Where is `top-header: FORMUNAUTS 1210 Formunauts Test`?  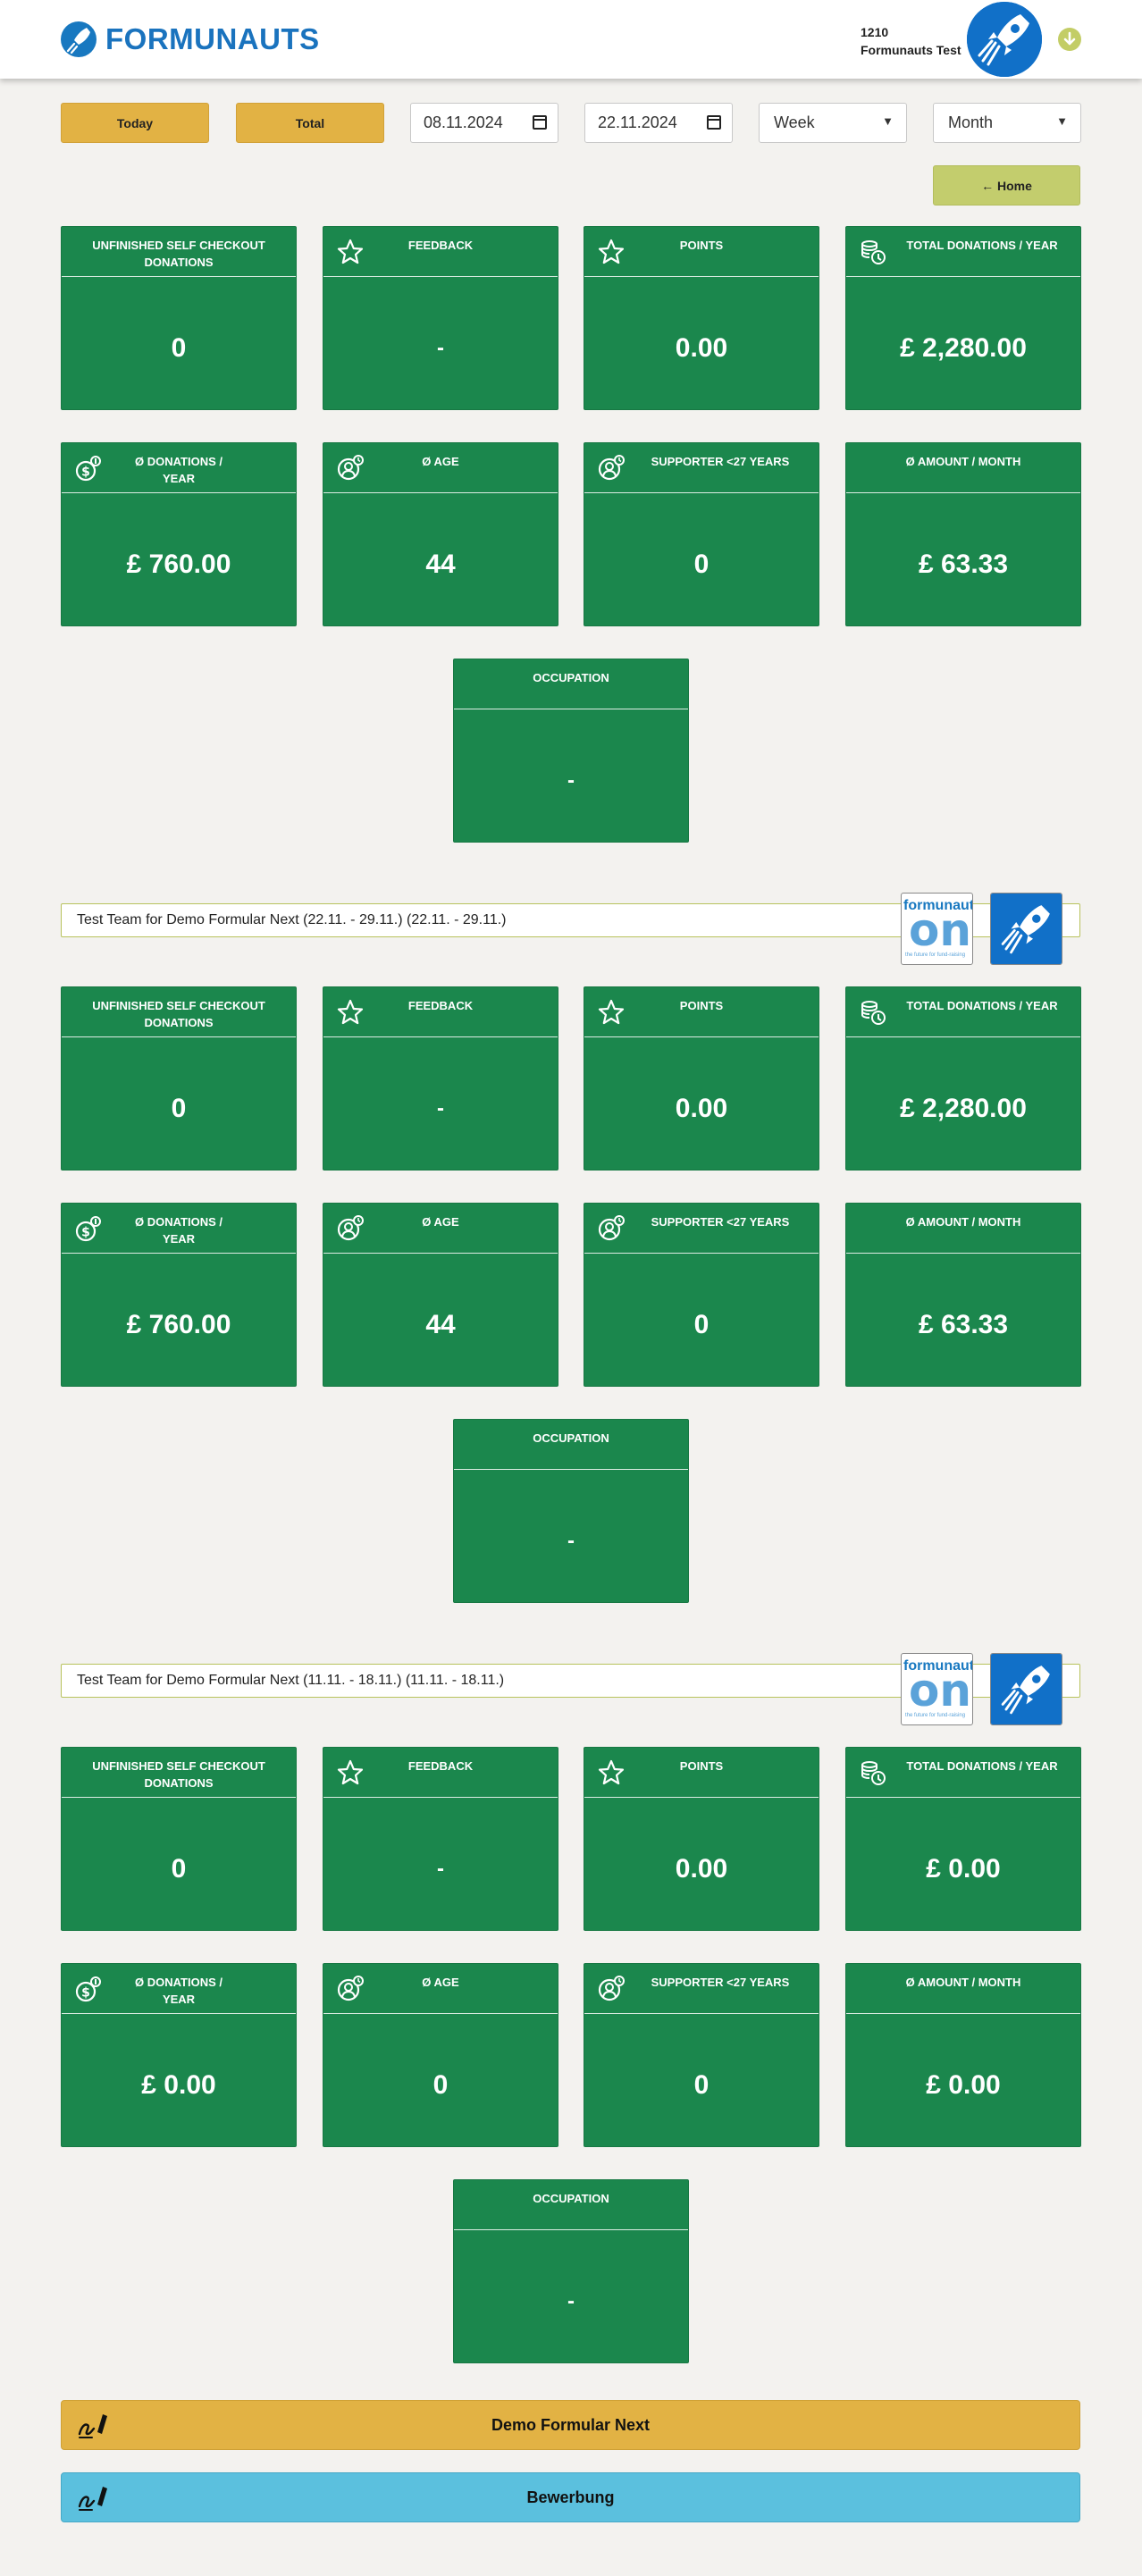 top-header: FORMUNAUTS 1210 Formunauts Test is located at coordinates (571, 39).